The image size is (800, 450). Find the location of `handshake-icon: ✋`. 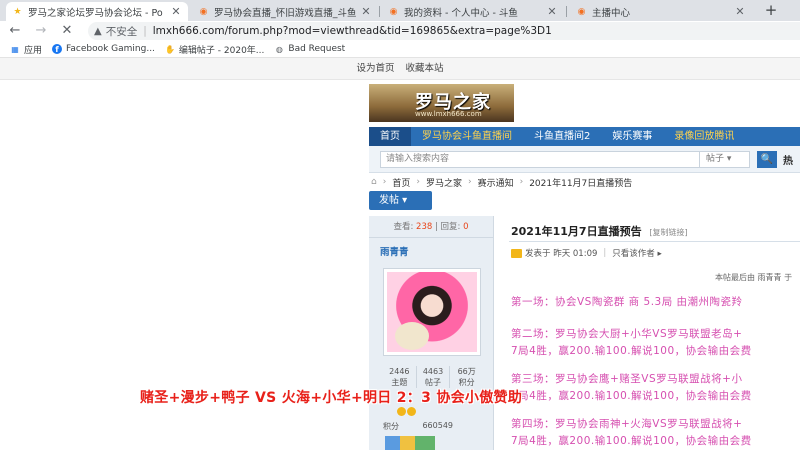

handshake-icon: ✋ is located at coordinates (169, 49).